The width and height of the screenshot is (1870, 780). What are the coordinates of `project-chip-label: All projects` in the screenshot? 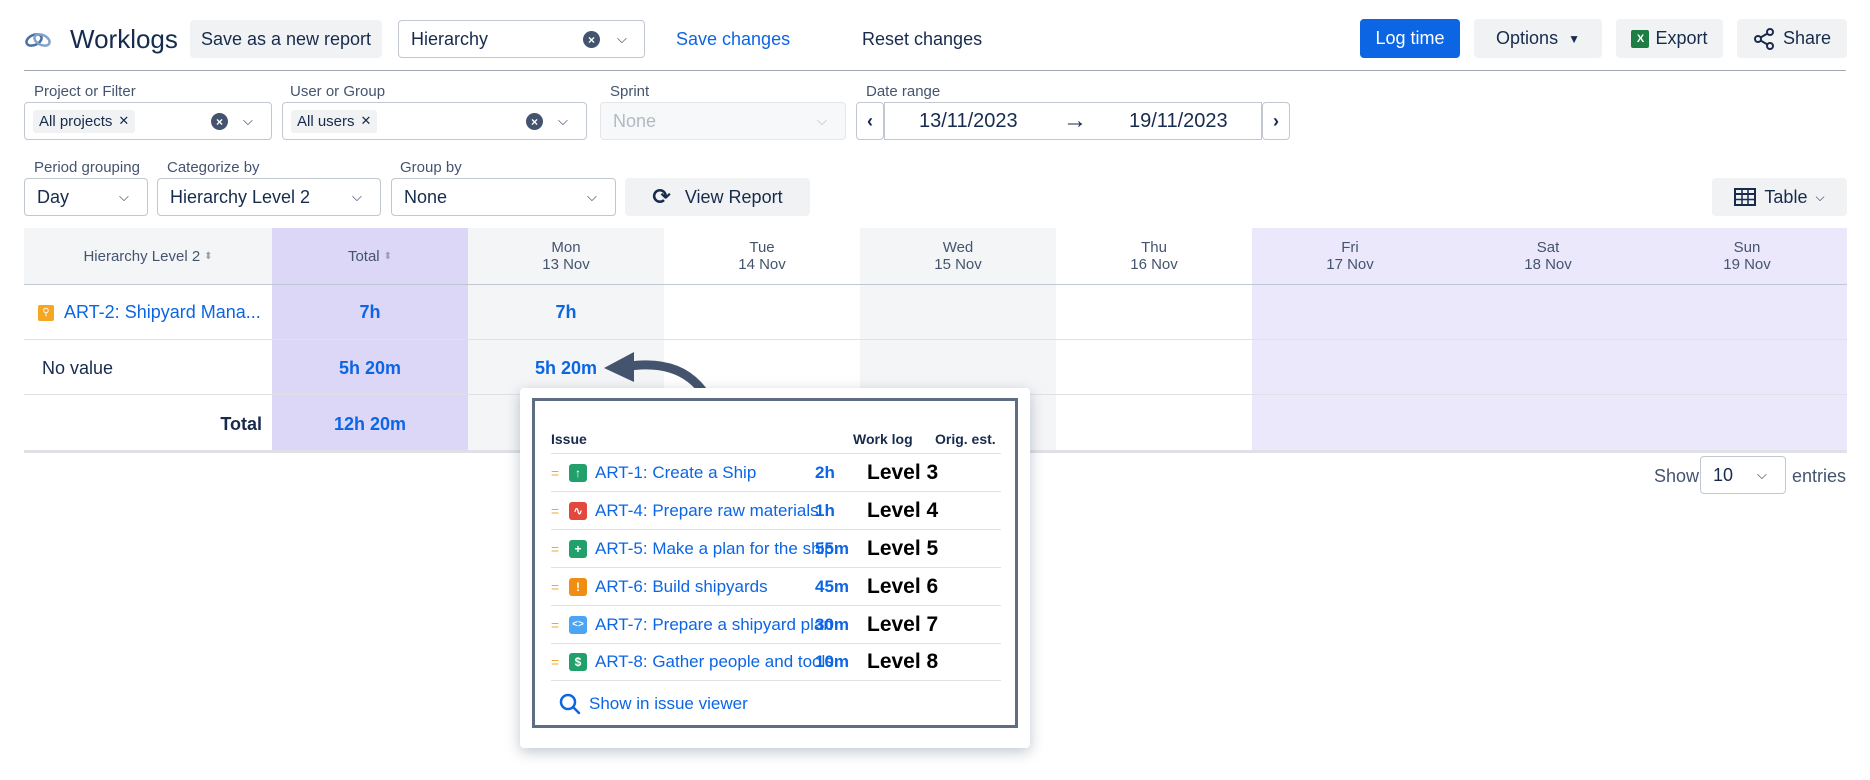 It's located at (76, 121).